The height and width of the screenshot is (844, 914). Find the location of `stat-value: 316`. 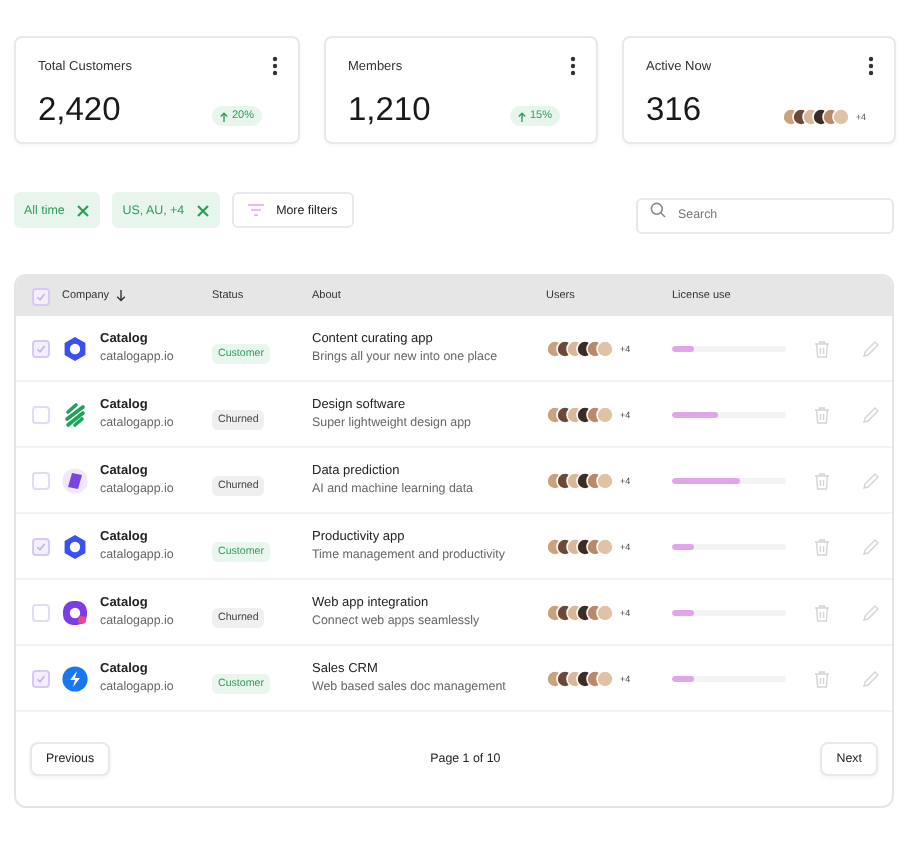

stat-value: 316 is located at coordinates (674, 109).